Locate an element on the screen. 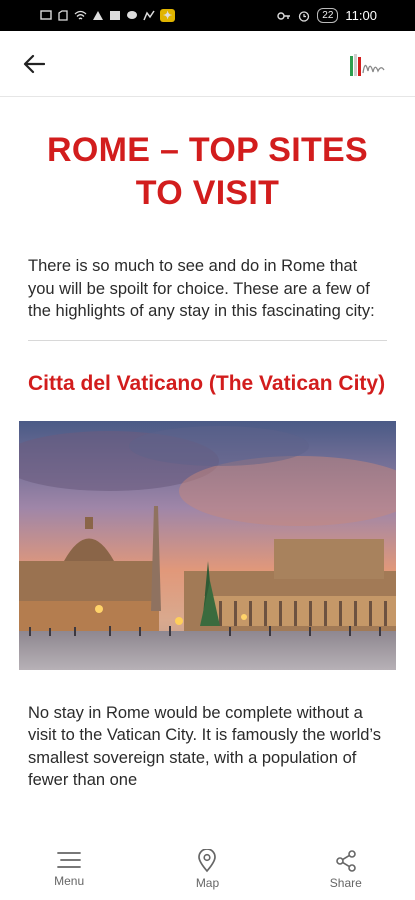 The height and width of the screenshot is (900, 415). nav-menu: Menu is located at coordinates (69, 868).